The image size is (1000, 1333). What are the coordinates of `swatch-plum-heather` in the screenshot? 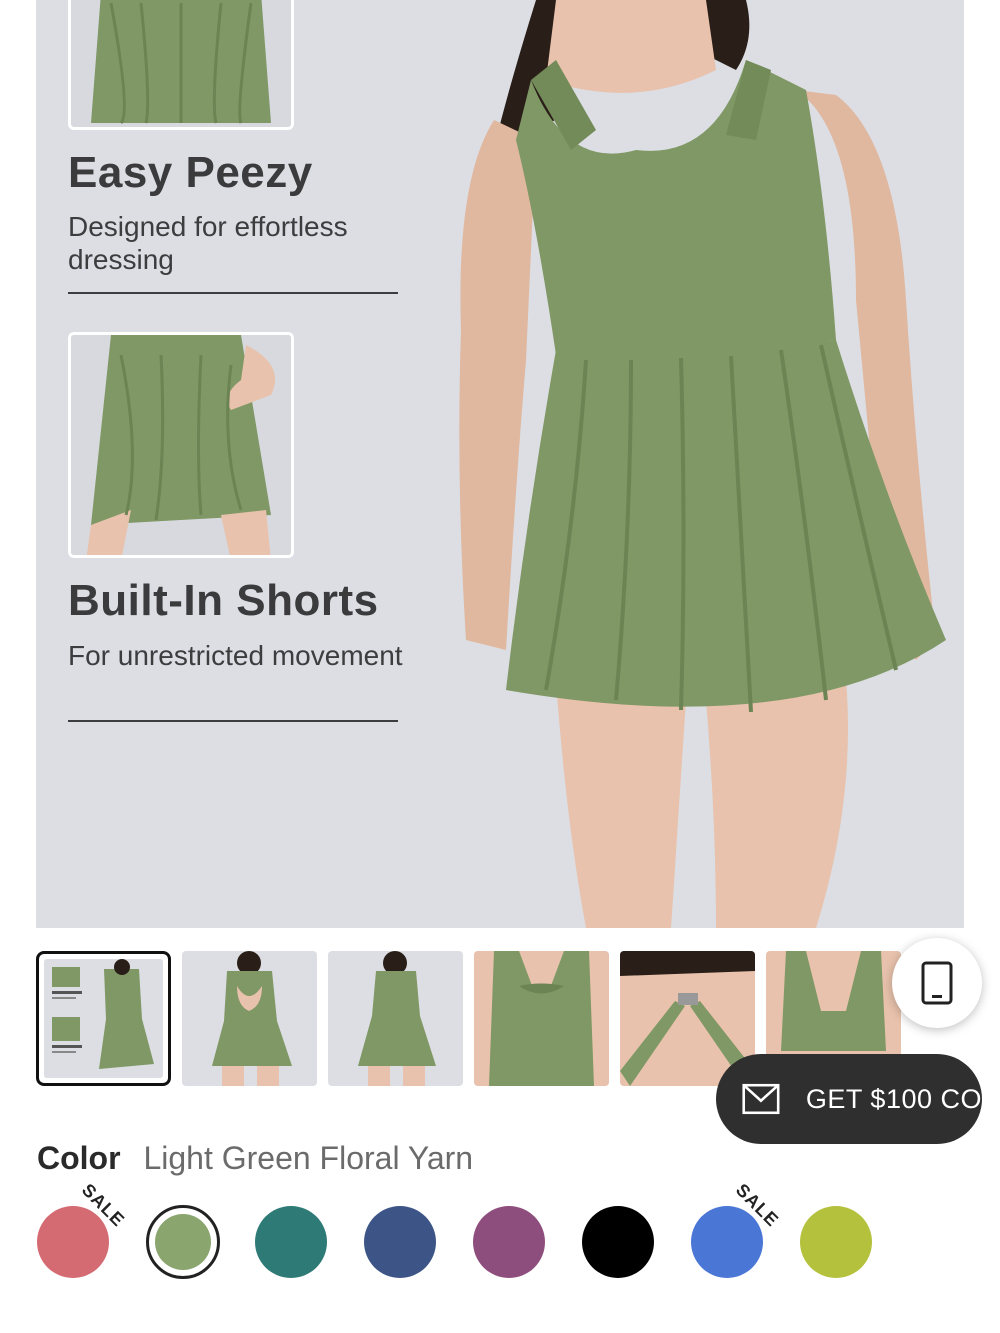 It's located at (509, 1242).